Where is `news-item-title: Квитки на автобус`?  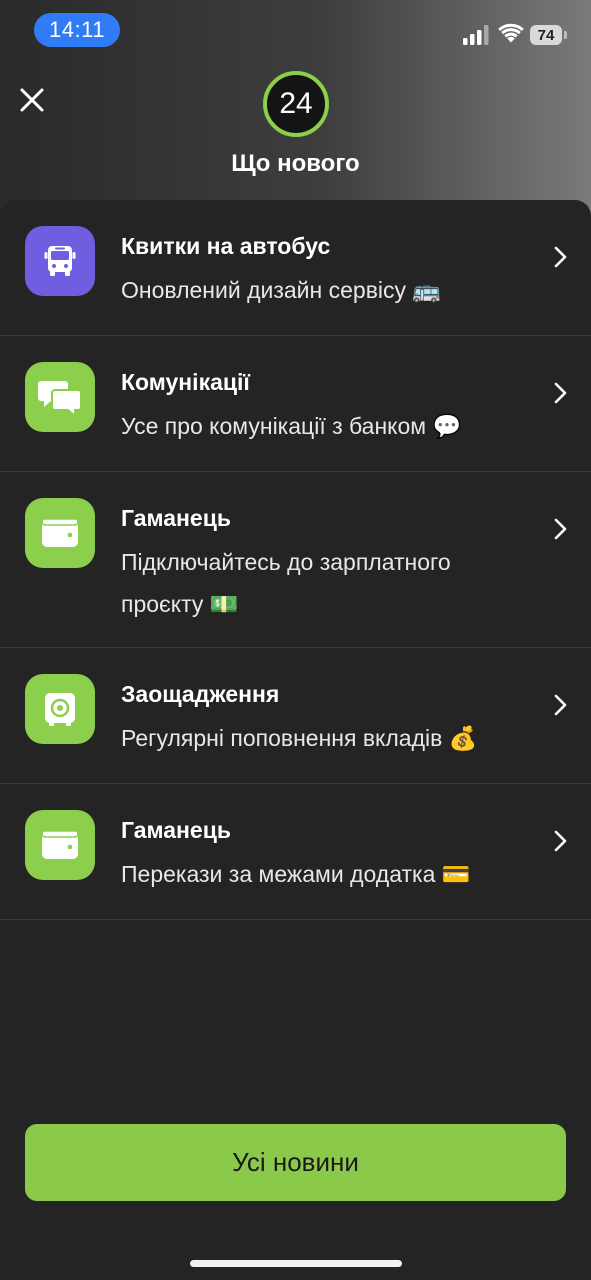
news-item-title: Квитки на автобус is located at coordinates (226, 246).